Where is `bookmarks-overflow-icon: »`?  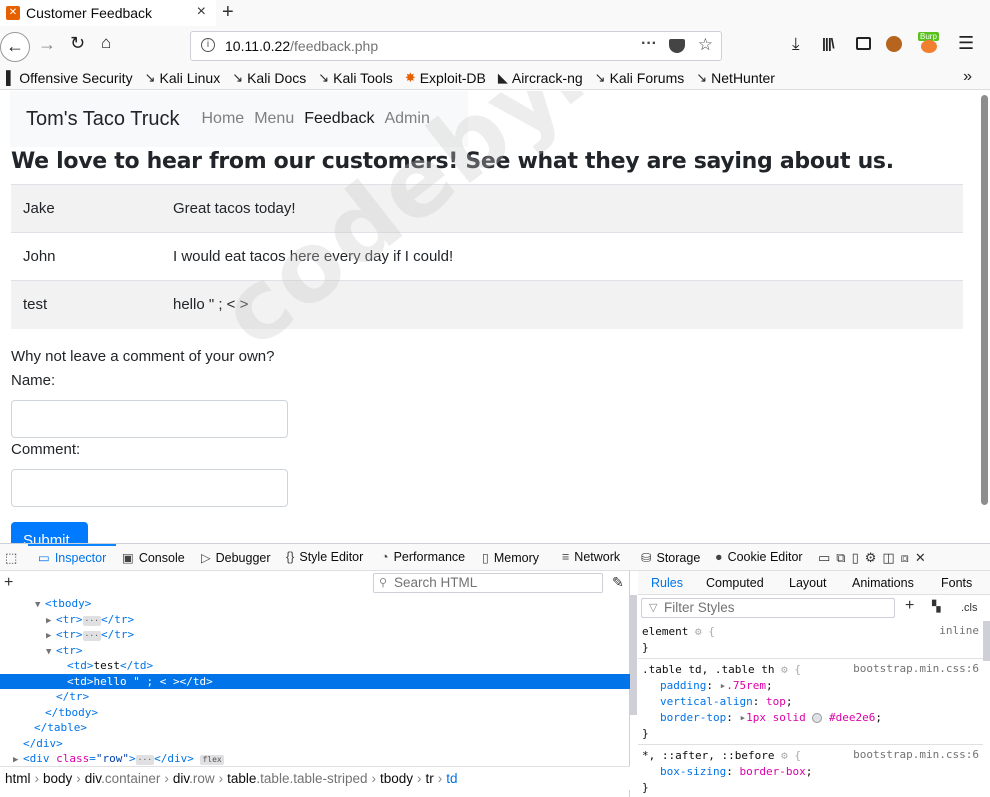 bookmarks-overflow-icon: » is located at coordinates (967, 77).